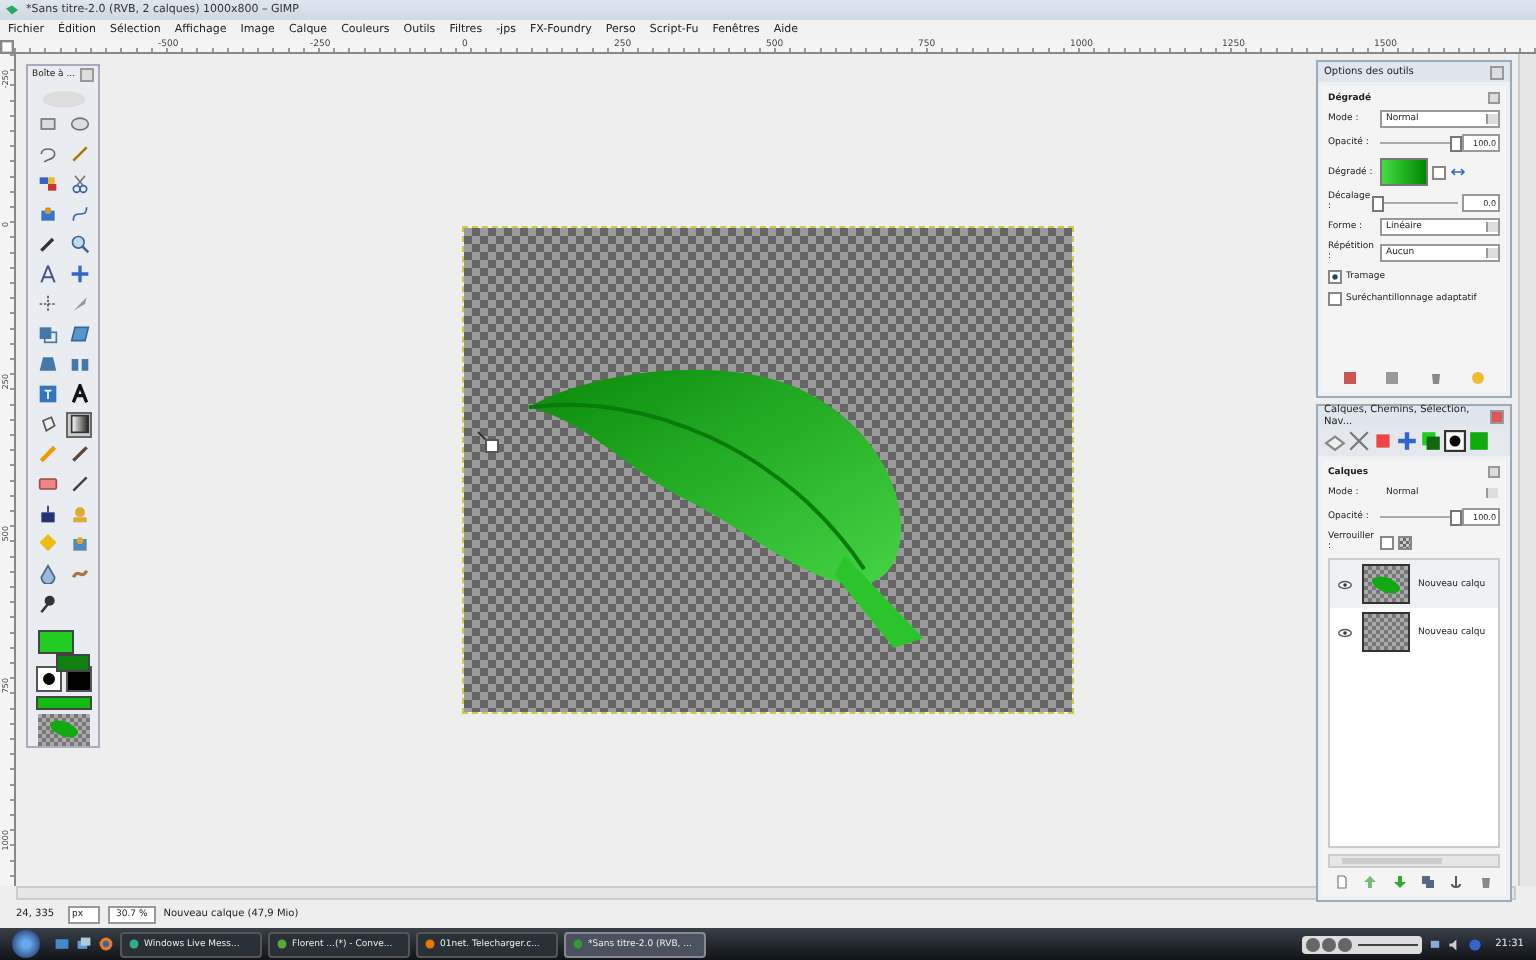  I want to click on reset-button, so click(1494, 98).